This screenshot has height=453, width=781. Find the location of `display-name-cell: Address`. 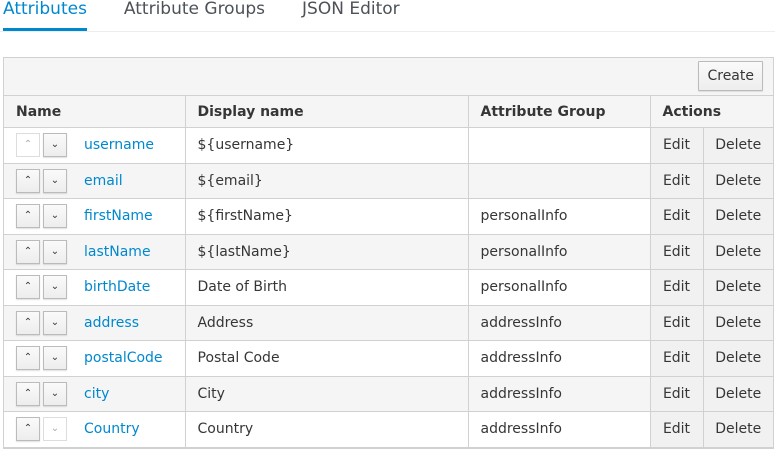

display-name-cell: Address is located at coordinates (327, 323).